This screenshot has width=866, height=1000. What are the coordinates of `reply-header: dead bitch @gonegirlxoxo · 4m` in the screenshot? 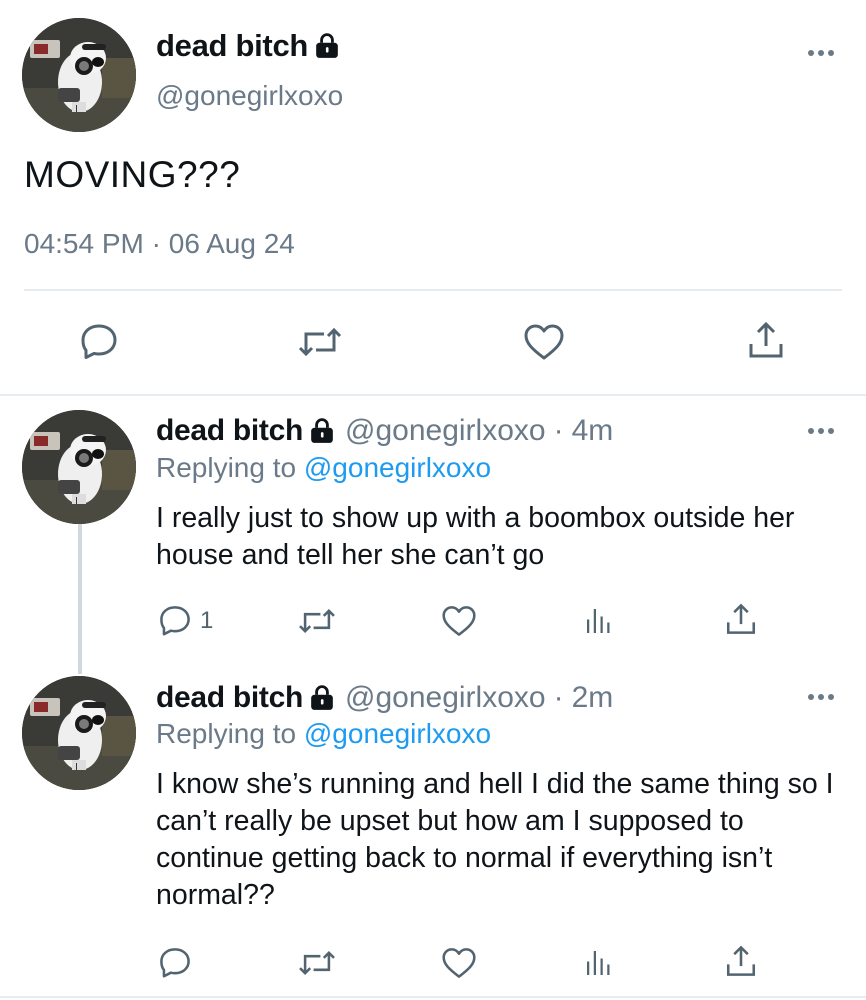 It's located at (384, 431).